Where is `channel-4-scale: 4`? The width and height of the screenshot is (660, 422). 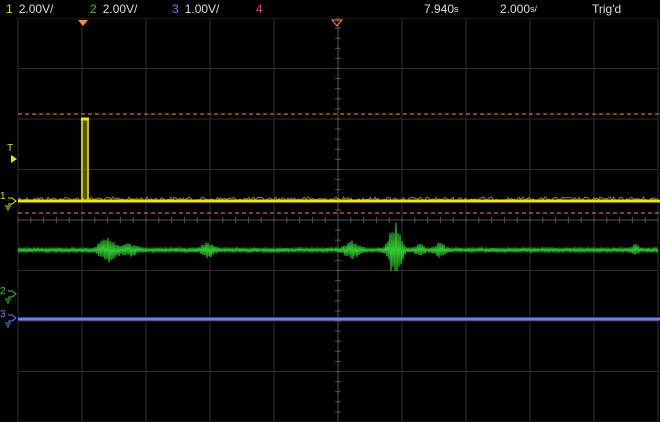 channel-4-scale: 4 is located at coordinates (262, 9).